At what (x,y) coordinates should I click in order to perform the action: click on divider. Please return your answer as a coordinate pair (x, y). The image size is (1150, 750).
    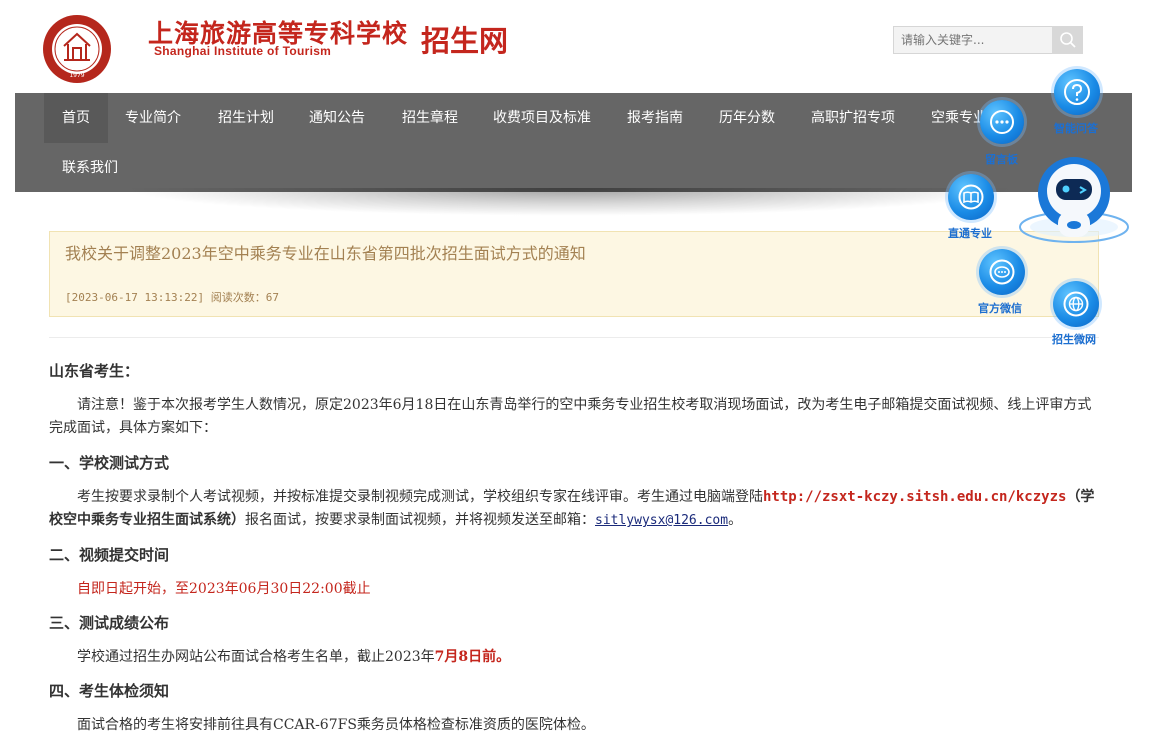
    Looking at the image, I should click on (574, 337).